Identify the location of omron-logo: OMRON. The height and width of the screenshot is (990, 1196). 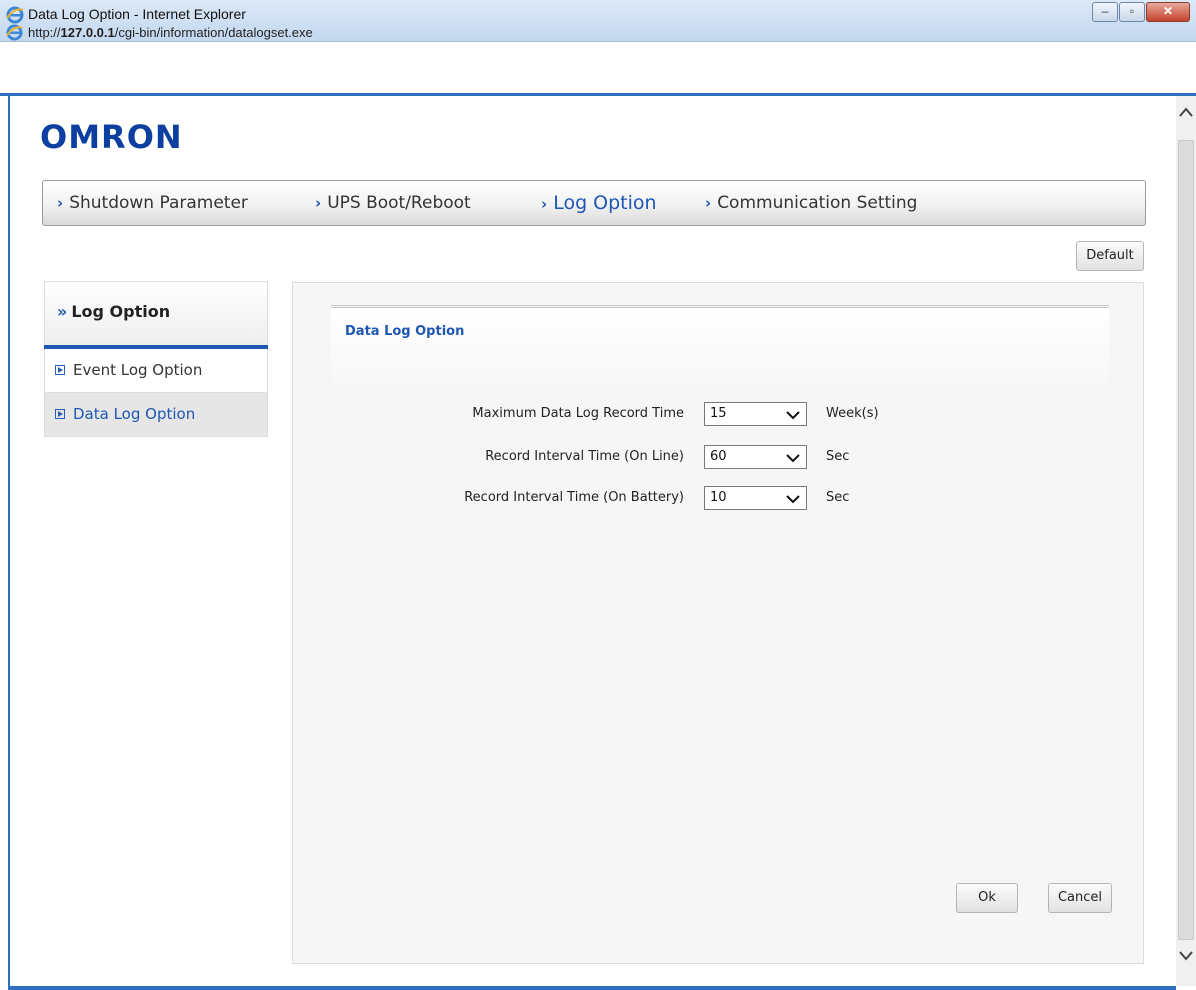
(111, 137).